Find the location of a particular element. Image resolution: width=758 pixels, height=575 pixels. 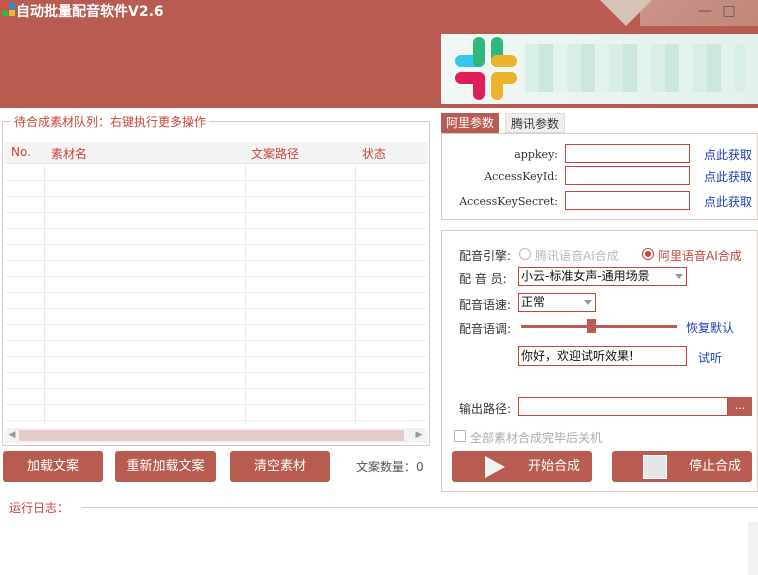

maximize-icon: □ is located at coordinates (729, 11).